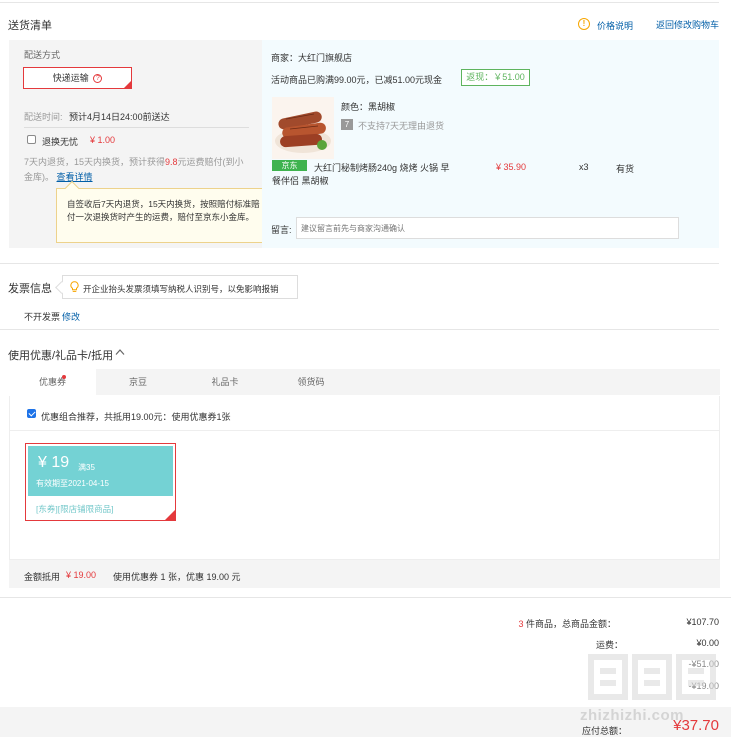  Describe the element at coordinates (136, 127) in the screenshot. I see `delivery-divider` at that location.